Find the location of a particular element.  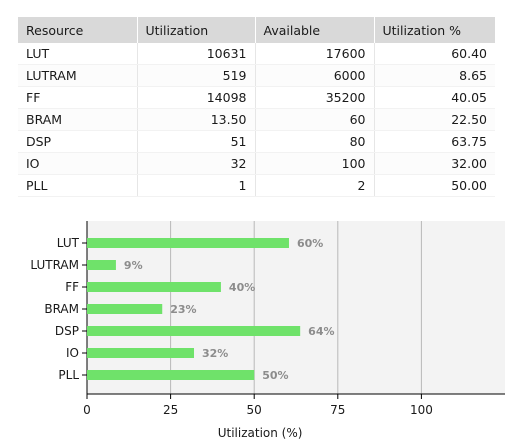

column-header-utilization-percent: Utilization % is located at coordinates (434, 30).